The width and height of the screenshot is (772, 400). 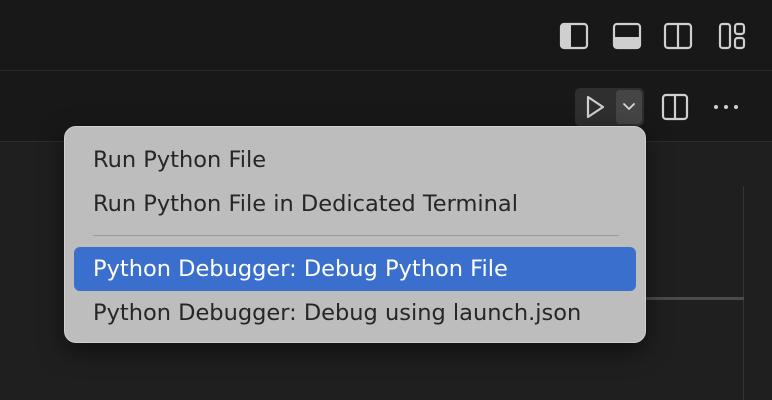 I want to click on customize-layout-button, so click(x=732, y=36).